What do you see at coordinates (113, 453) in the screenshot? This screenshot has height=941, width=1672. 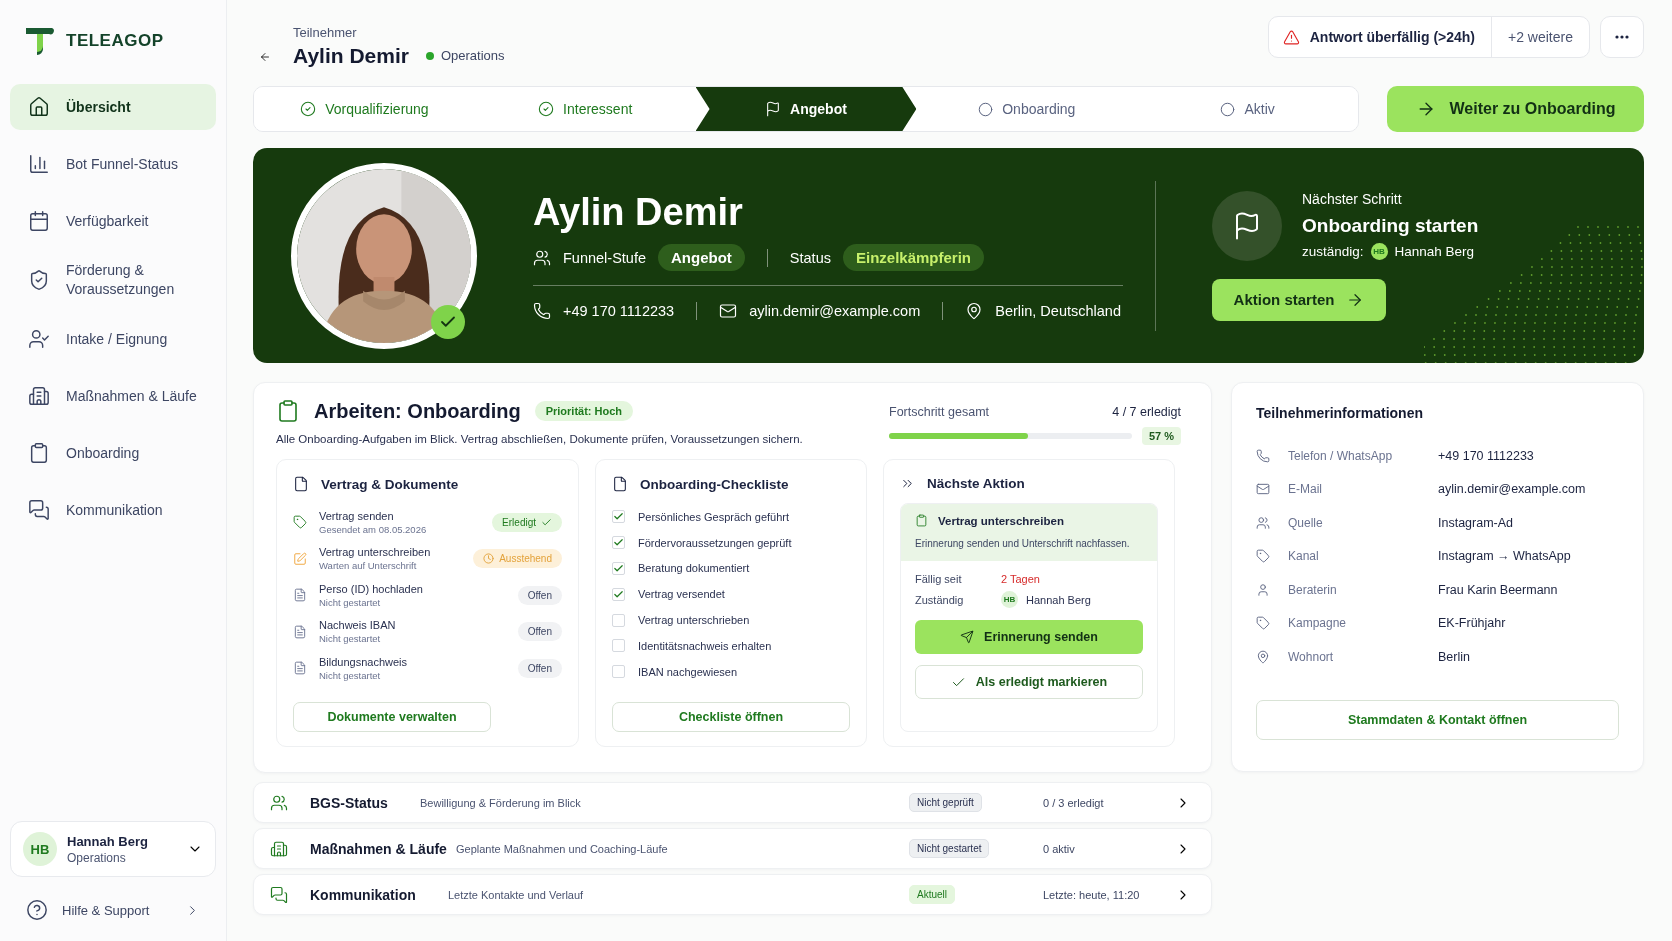 I see `nav-item: Onboarding` at bounding box center [113, 453].